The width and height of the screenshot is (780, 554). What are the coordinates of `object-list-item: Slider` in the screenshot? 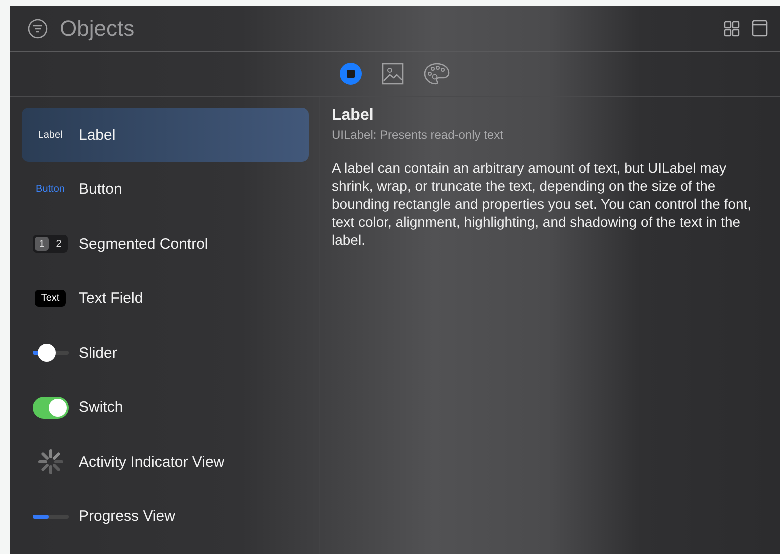 It's located at (165, 353).